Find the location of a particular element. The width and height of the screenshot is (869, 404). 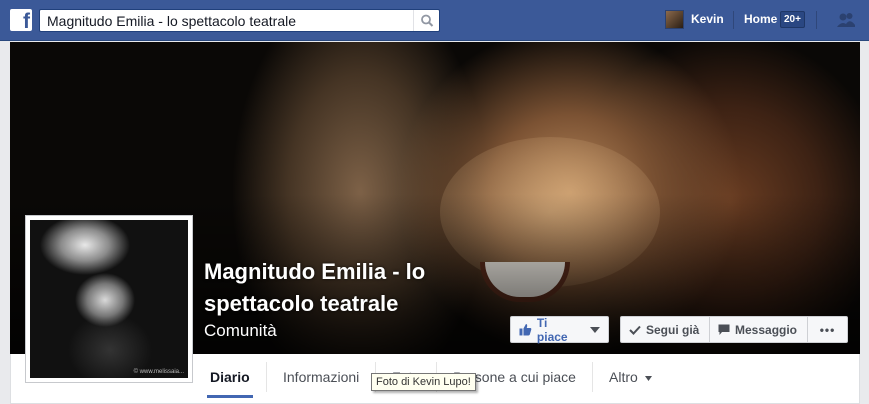

home-notification-badge: 20+ is located at coordinates (792, 19).